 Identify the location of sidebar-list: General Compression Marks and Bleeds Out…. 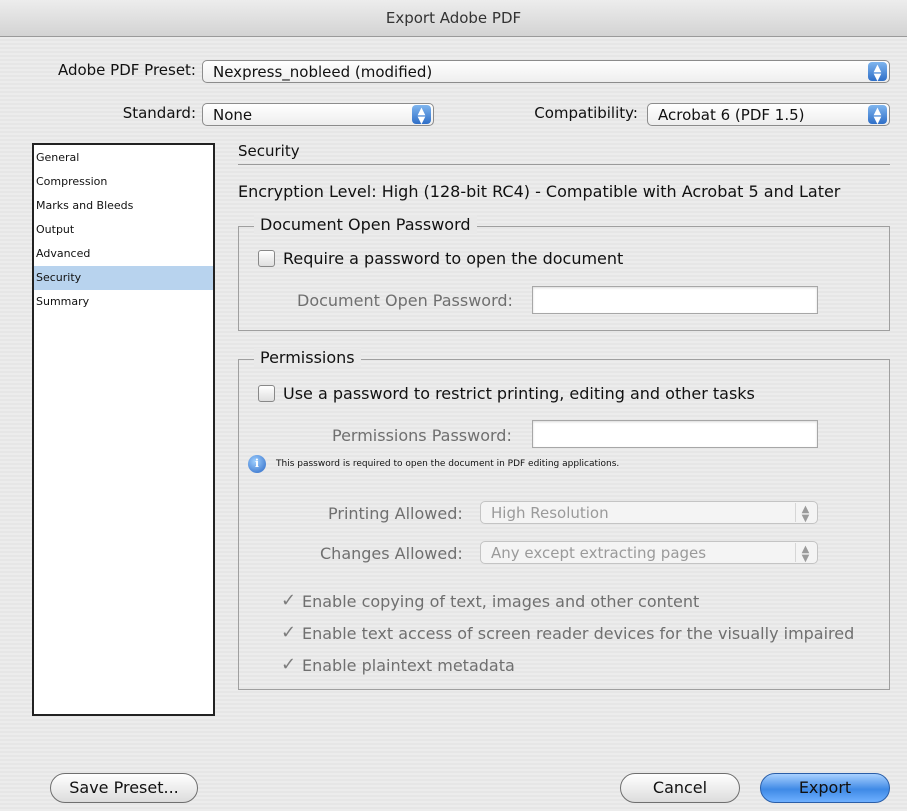
(123, 429).